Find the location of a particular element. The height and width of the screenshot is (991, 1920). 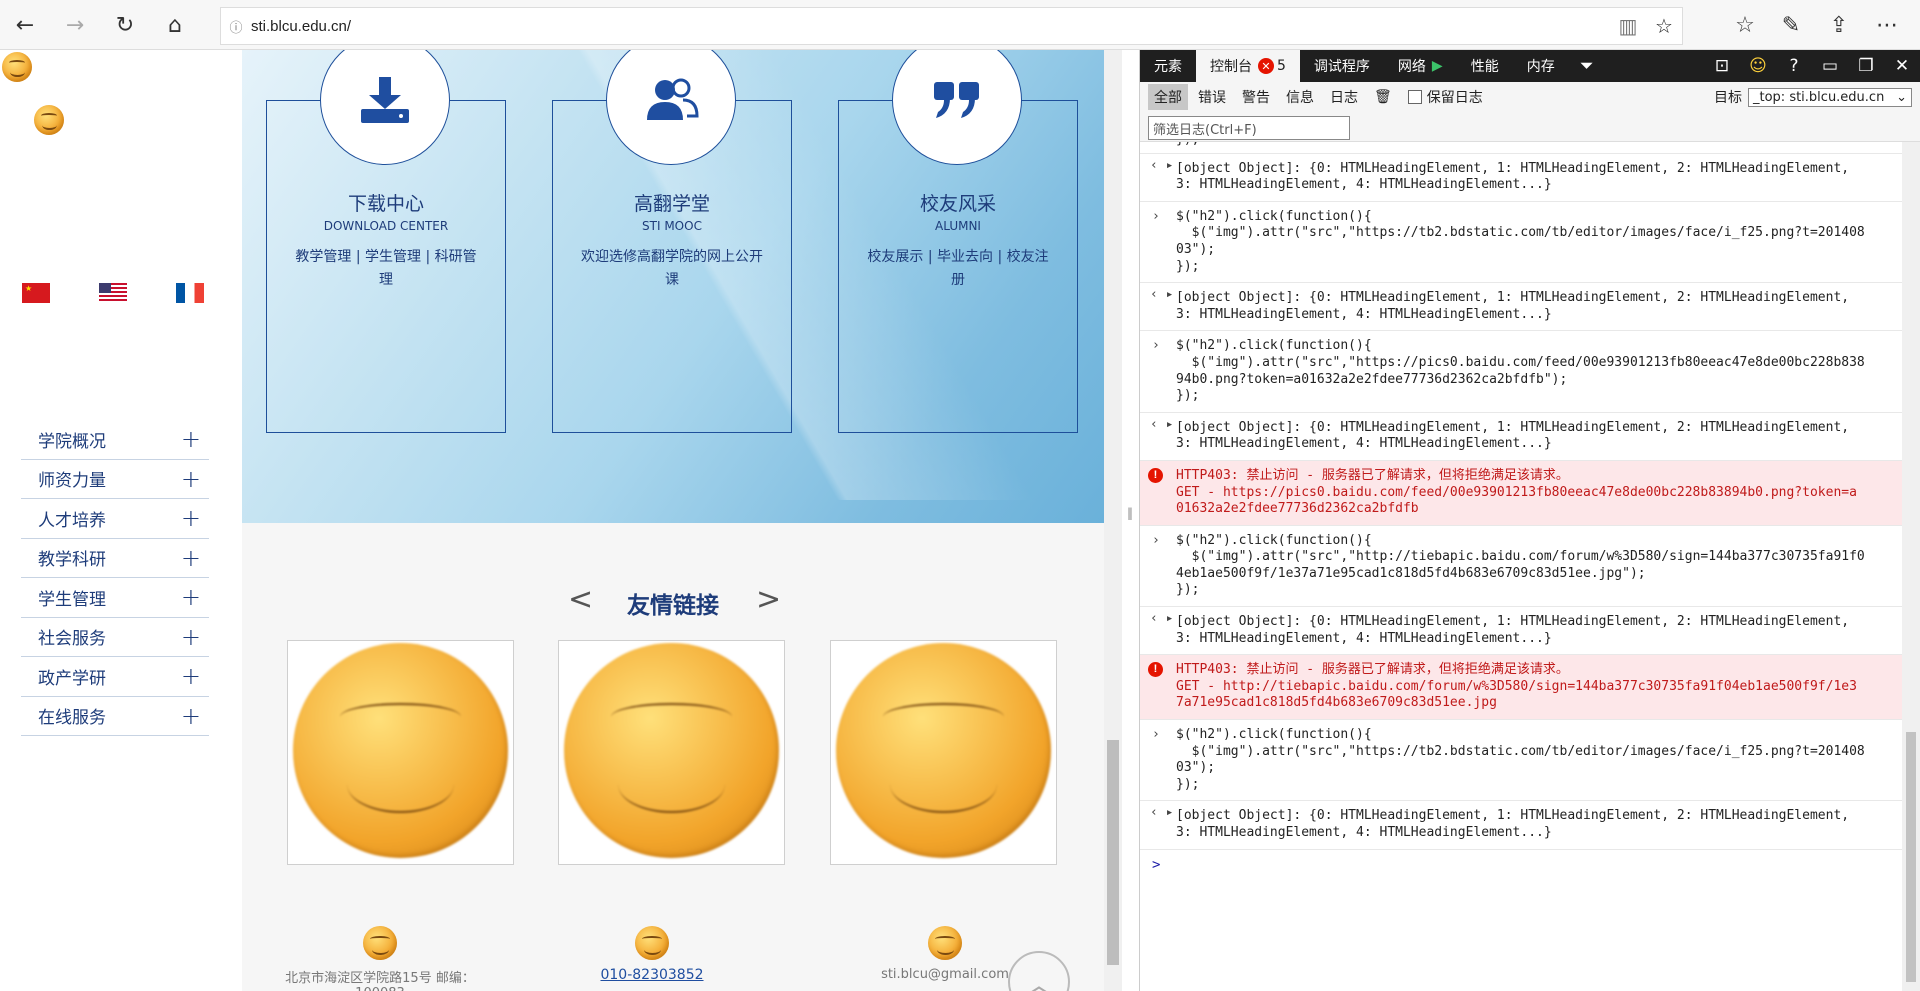

reading-view-icon: ▥ is located at coordinates (1628, 26).